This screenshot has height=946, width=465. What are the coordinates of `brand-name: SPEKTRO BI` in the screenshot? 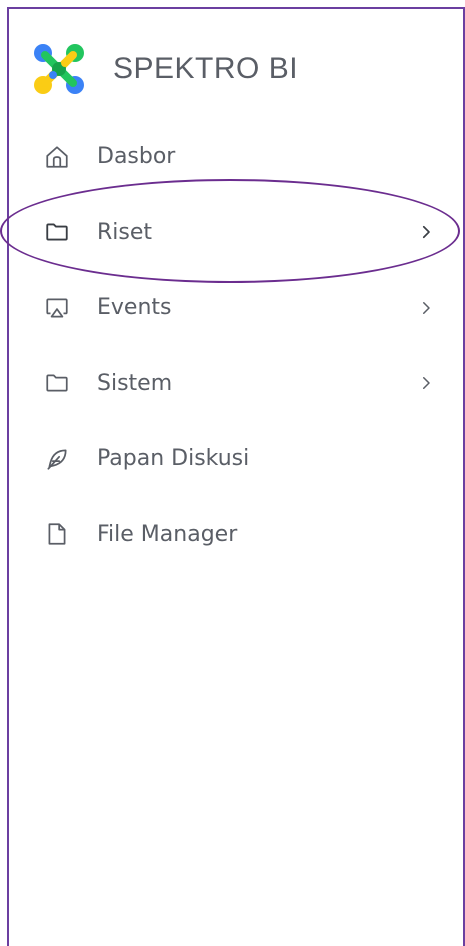 It's located at (206, 68).